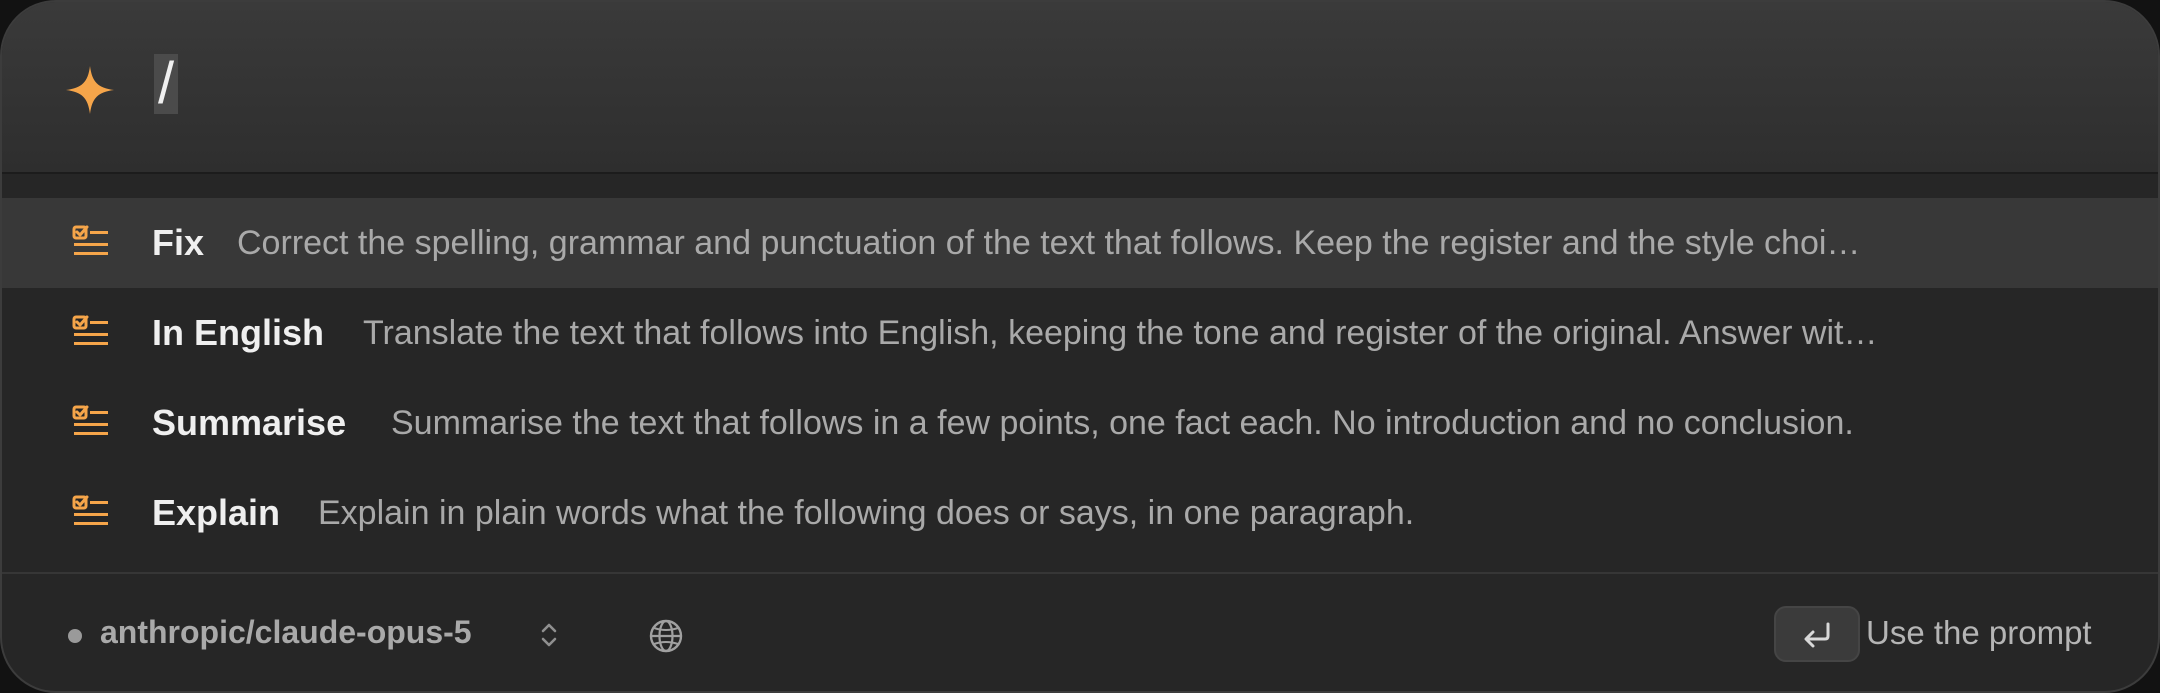 The height and width of the screenshot is (693, 2160). What do you see at coordinates (286, 632) in the screenshot?
I see `model-selector: anthropic/claude-opus-5` at bounding box center [286, 632].